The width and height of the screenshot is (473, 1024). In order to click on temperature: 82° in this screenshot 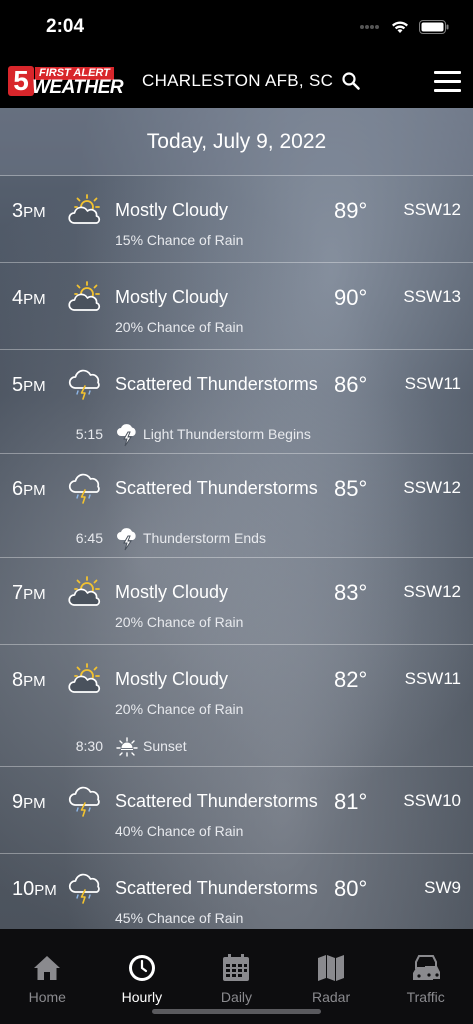, I will do `click(351, 679)`.